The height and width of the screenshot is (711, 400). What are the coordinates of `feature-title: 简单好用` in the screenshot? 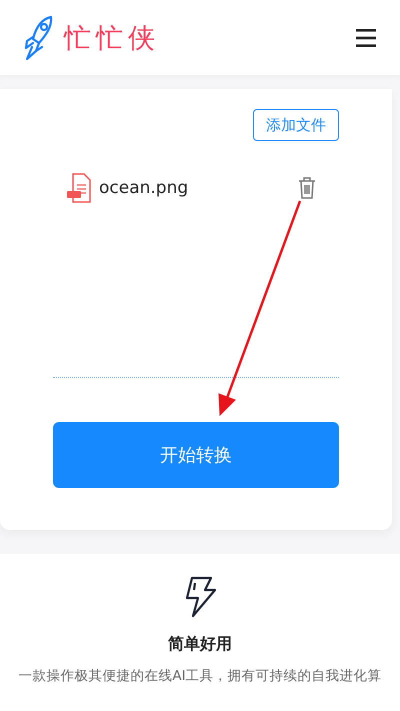 It's located at (200, 644).